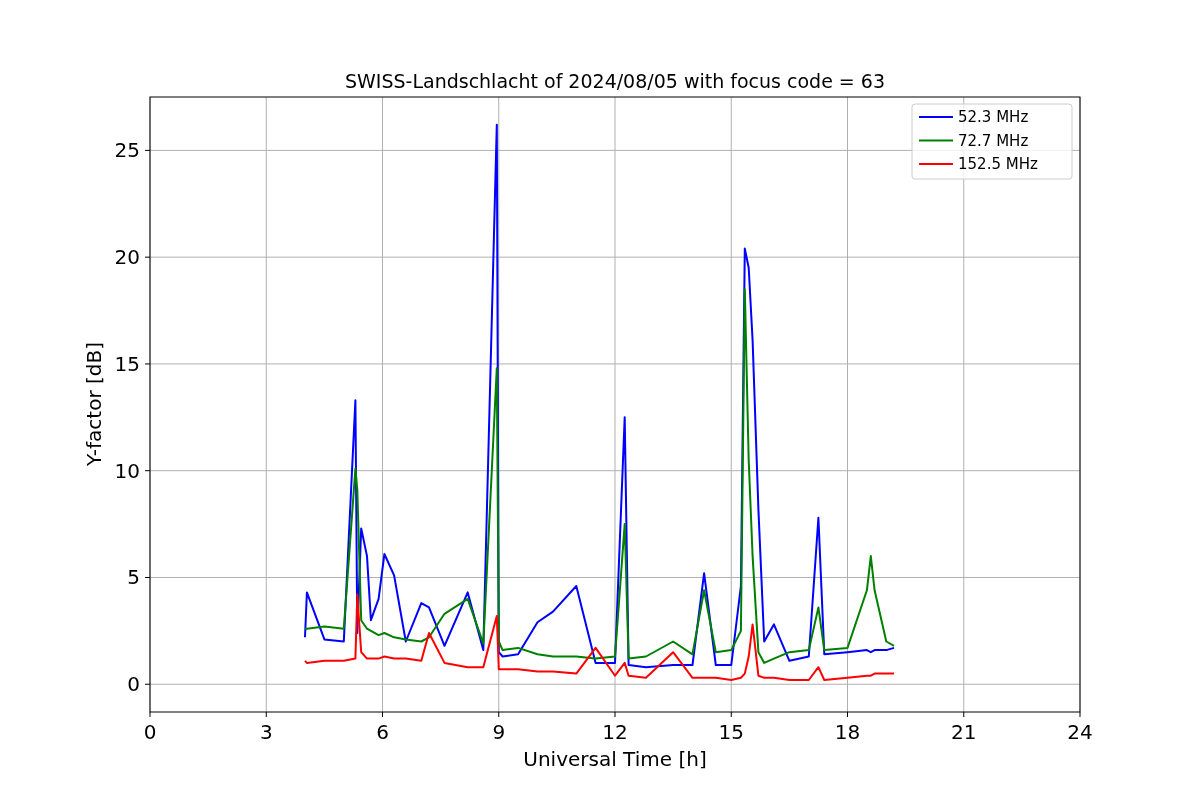 Image resolution: width=1200 pixels, height=800 pixels. I want to click on y-tick-label: 15, so click(127, 363).